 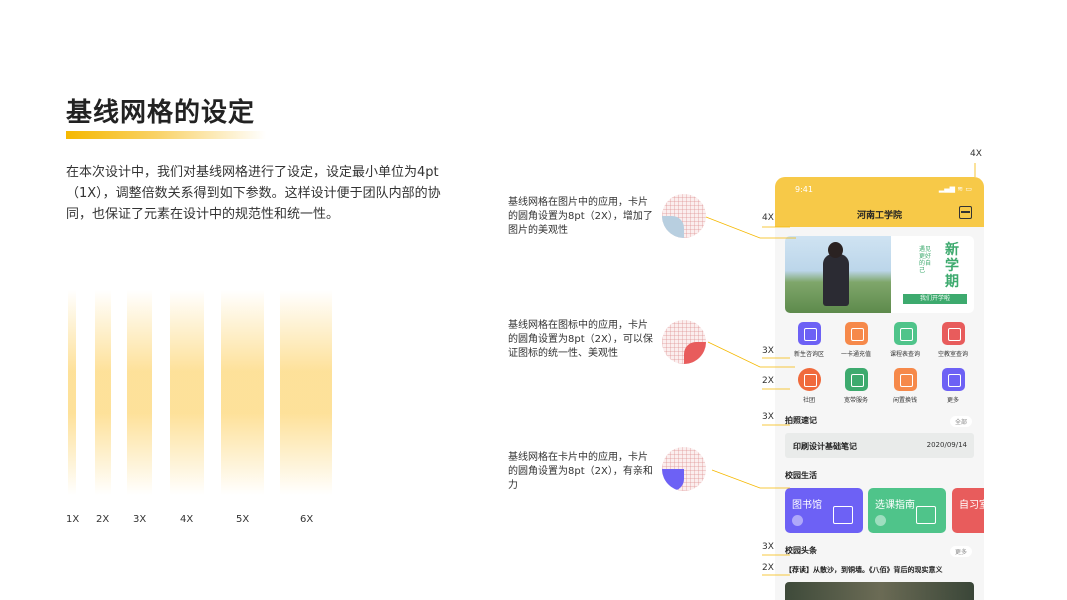 What do you see at coordinates (72, 392) in the screenshot?
I see `bar-1x` at bounding box center [72, 392].